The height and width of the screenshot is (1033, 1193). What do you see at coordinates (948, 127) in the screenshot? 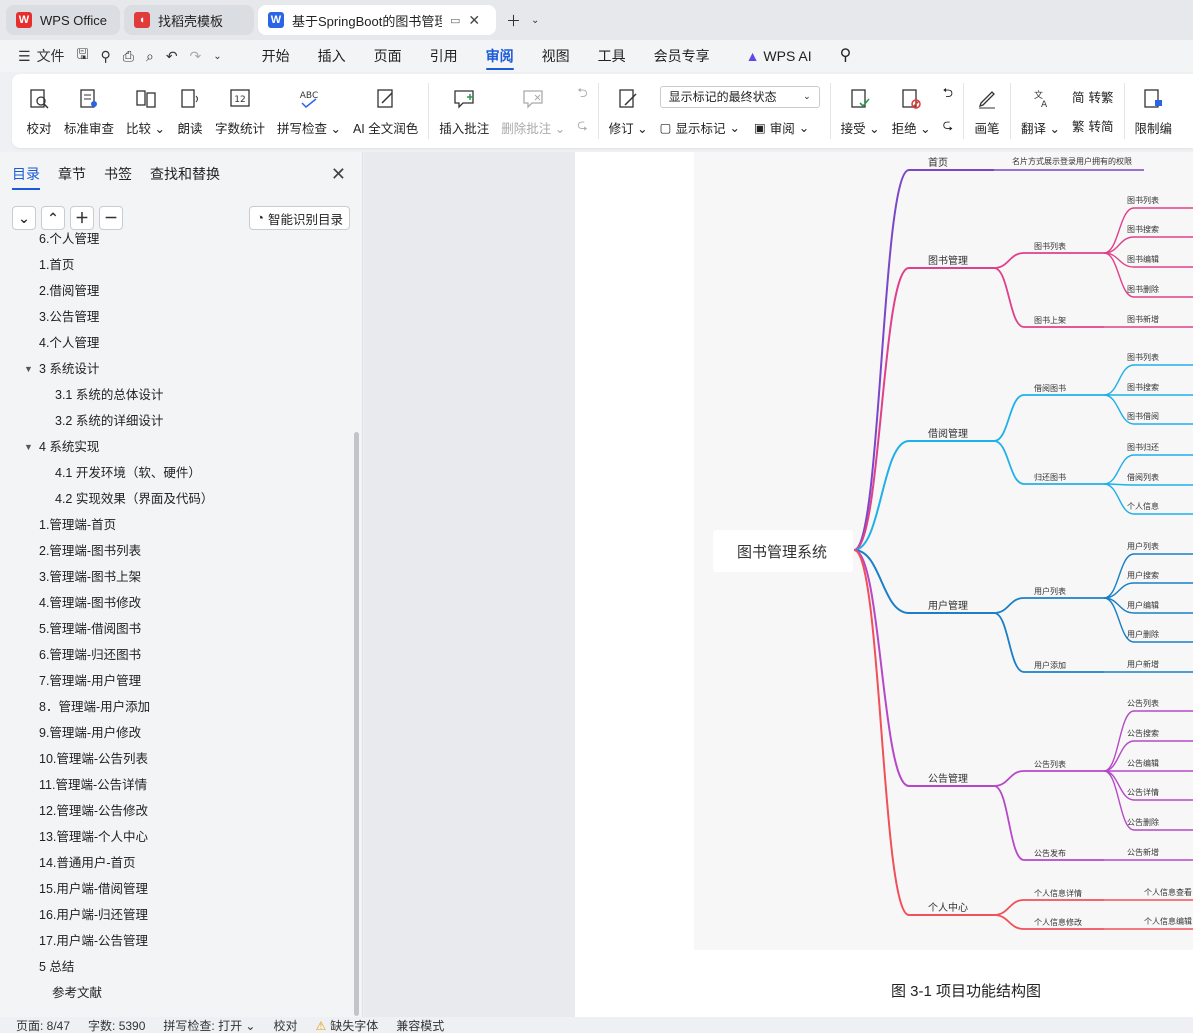
I see `next-change-icon: ⮎` at bounding box center [948, 127].